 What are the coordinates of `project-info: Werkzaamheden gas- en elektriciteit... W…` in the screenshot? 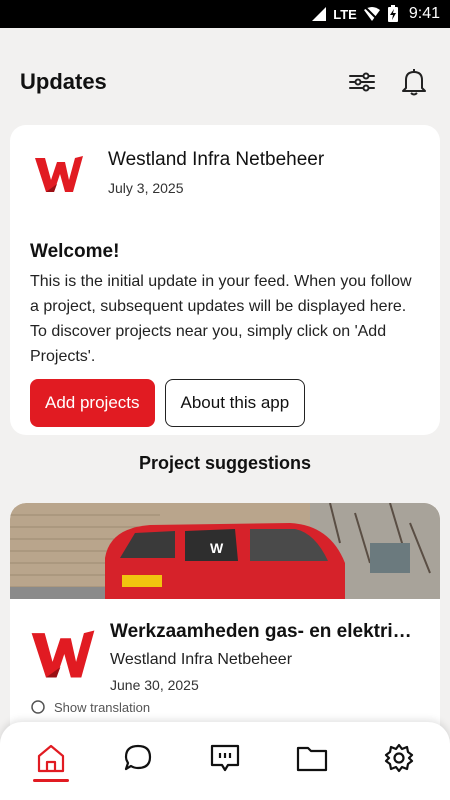 It's located at (265, 656).